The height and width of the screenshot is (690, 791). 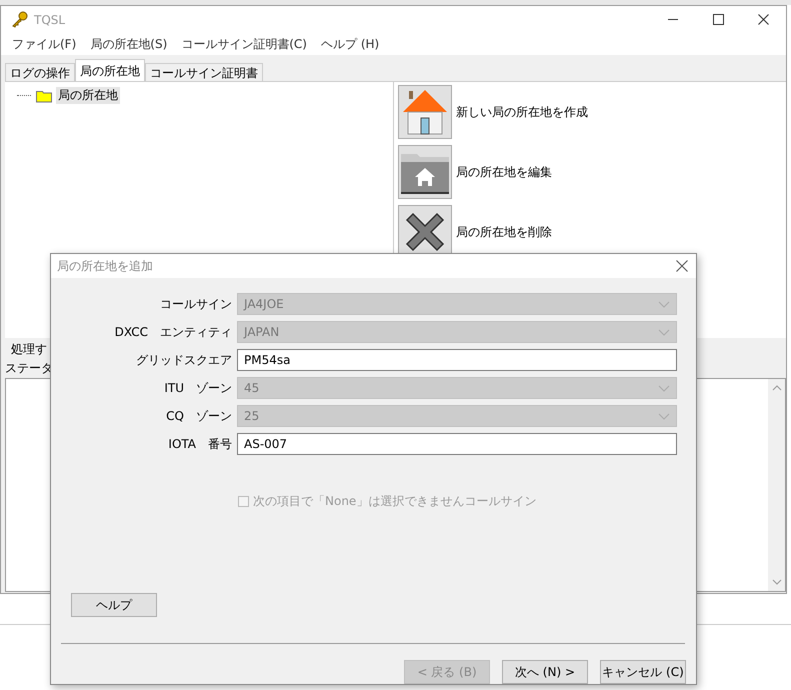 What do you see at coordinates (198, 416) in the screenshot?
I see `field-label: CQ ゾーン` at bounding box center [198, 416].